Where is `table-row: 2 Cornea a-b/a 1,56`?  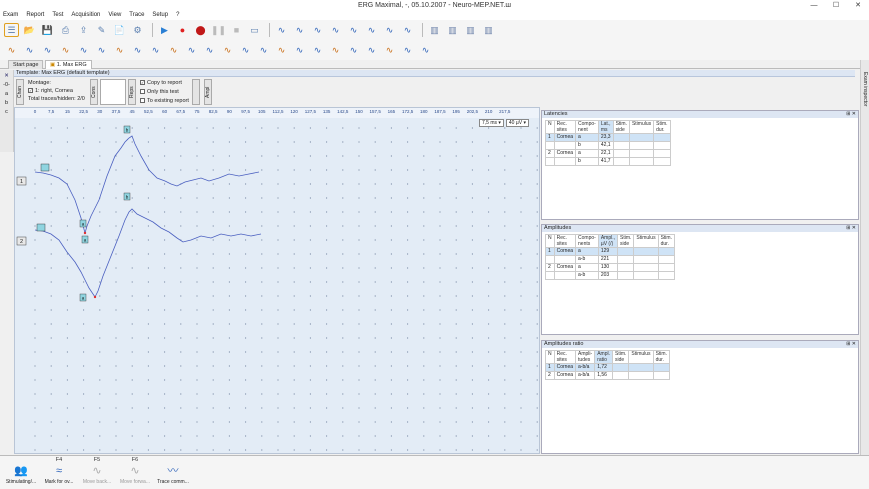
table-row: 2 Cornea a-b/a 1,56 is located at coordinates (607, 375).